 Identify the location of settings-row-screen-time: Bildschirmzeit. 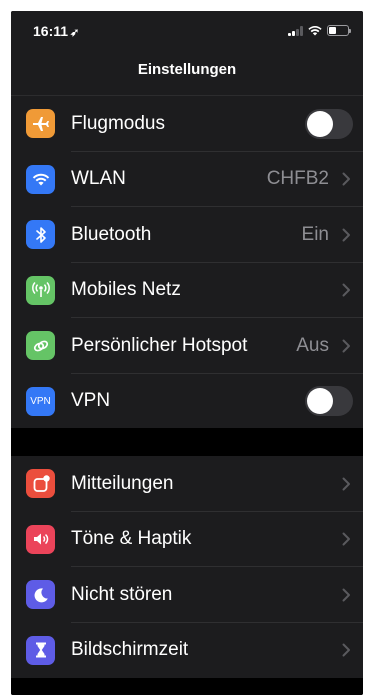
(187, 651).